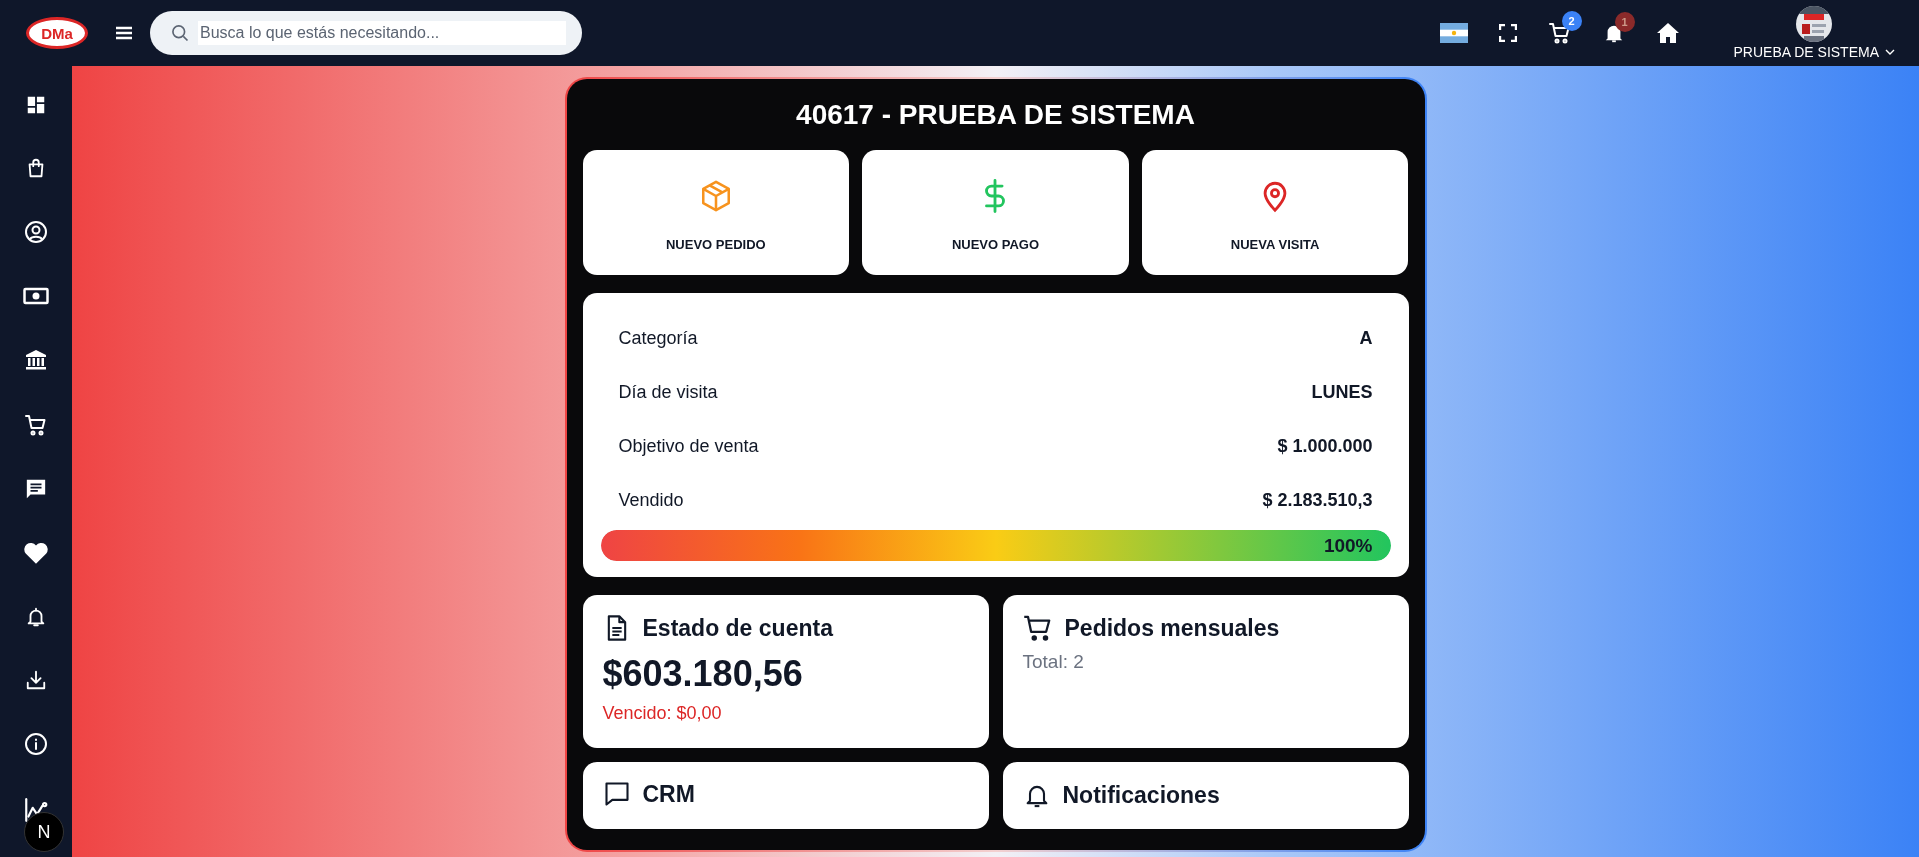  I want to click on summary-card: Notificaciones, so click(1205, 795).